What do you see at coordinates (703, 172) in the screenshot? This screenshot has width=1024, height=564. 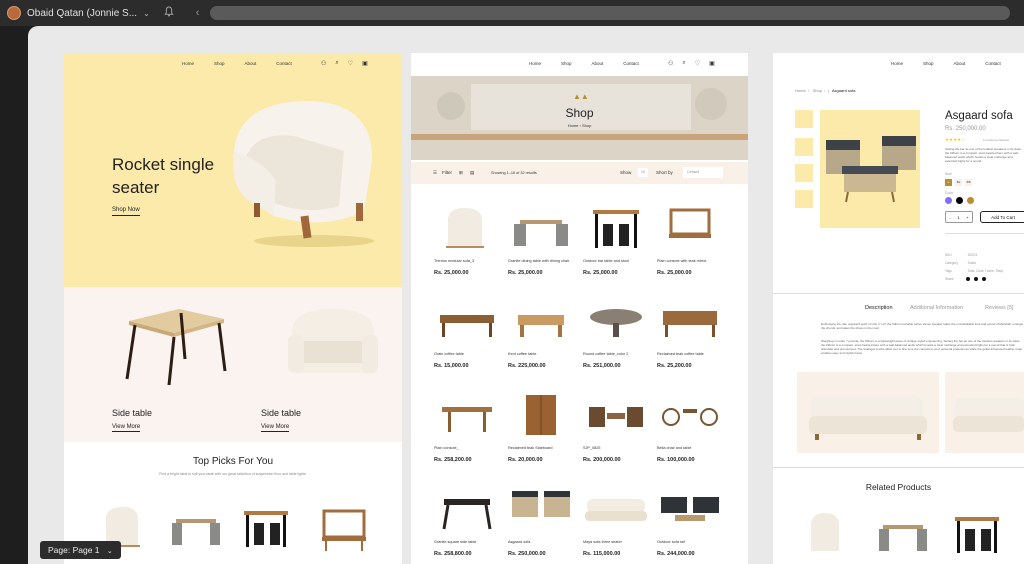 I see `sort-select: Default` at bounding box center [703, 172].